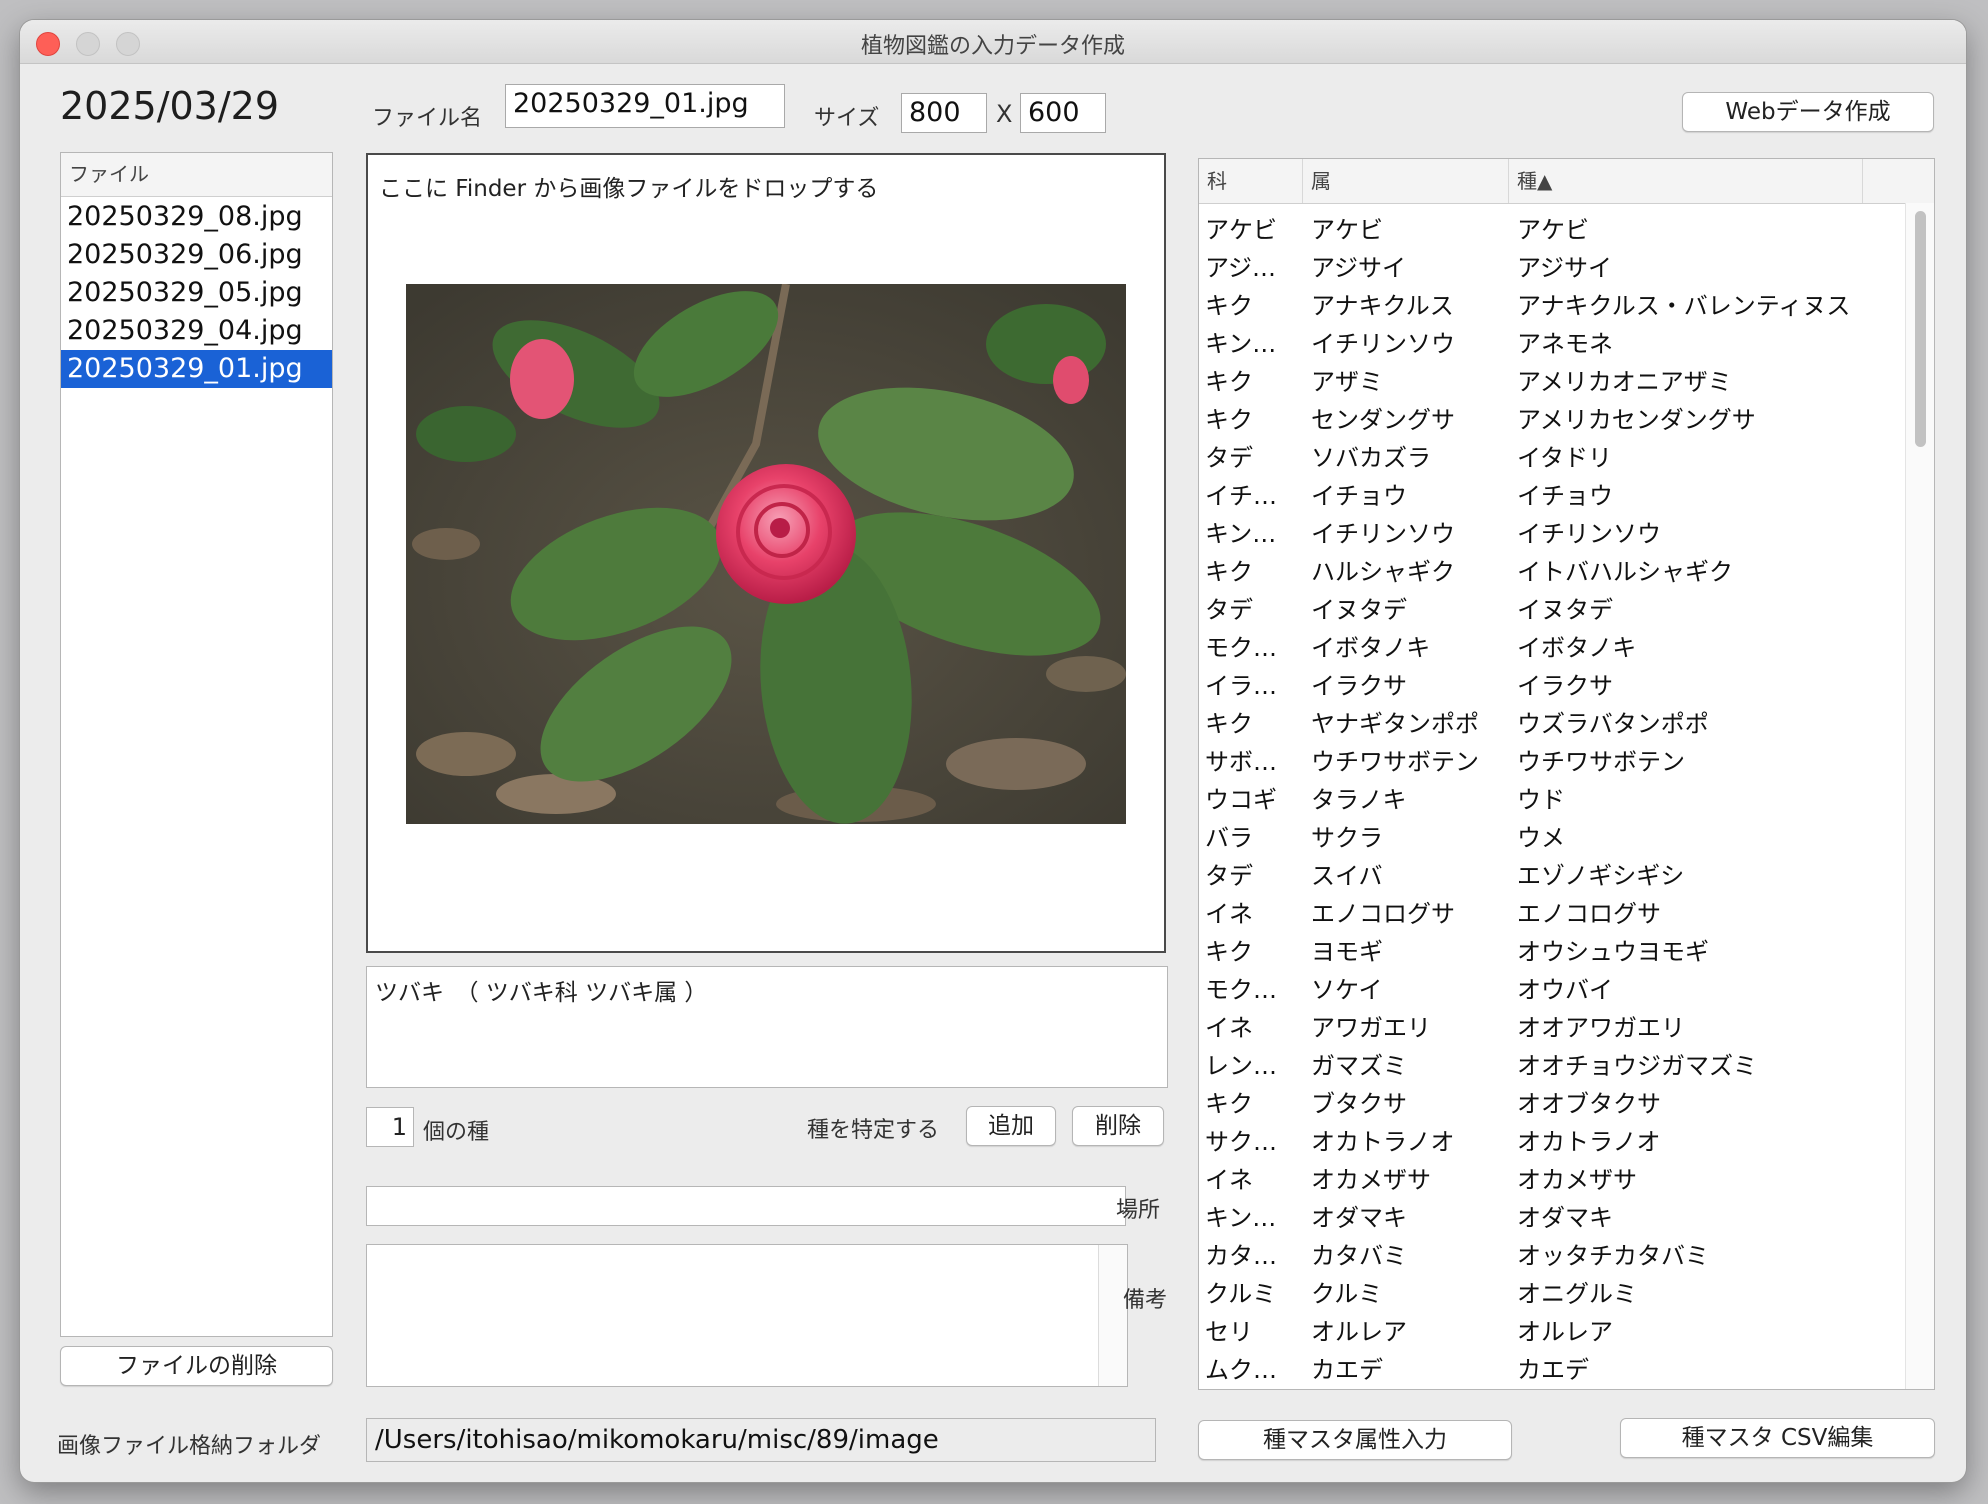  I want to click on family-cell: アケビ, so click(1241, 230).